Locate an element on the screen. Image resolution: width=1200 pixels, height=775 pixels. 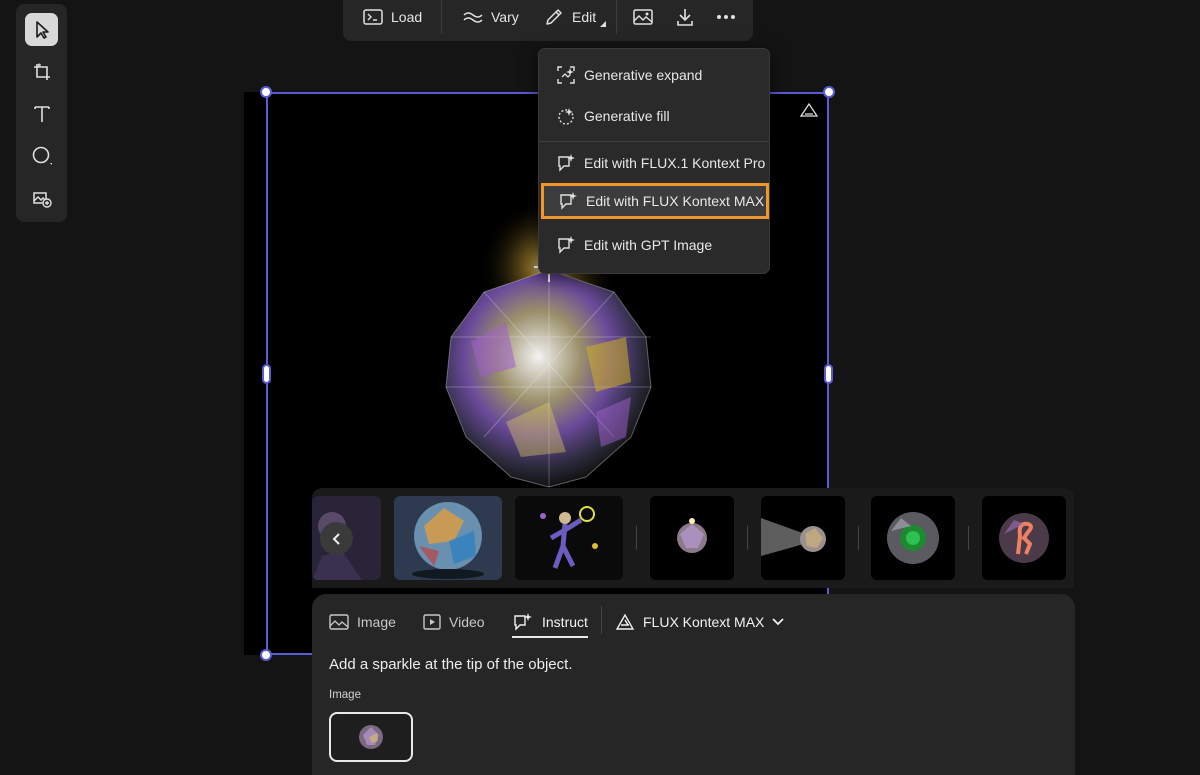
more-options-button is located at coordinates (726, 17).